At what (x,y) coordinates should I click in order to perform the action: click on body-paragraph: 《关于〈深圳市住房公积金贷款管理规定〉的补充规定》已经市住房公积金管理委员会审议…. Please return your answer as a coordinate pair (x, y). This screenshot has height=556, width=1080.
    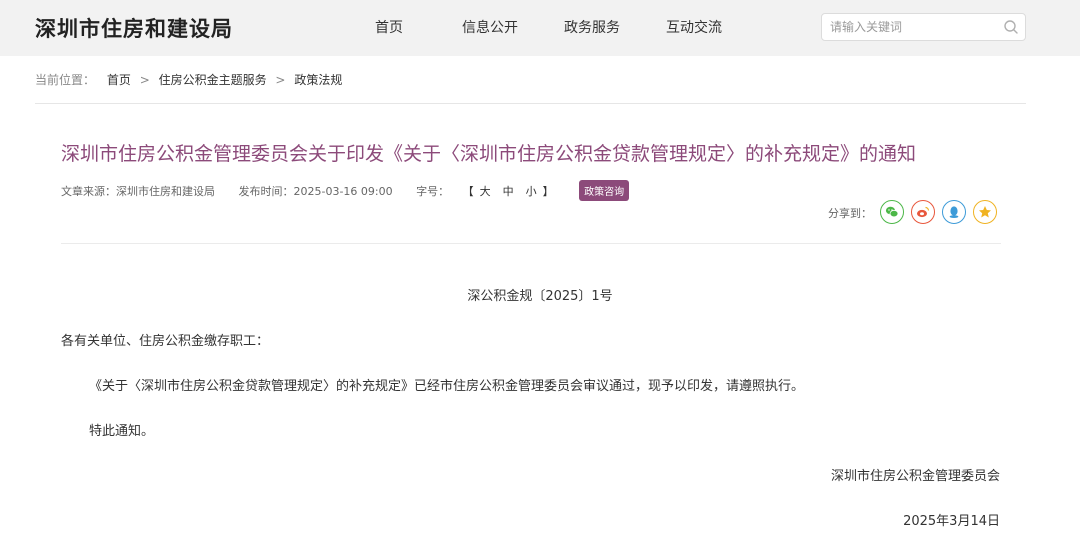
    Looking at the image, I should click on (447, 386).